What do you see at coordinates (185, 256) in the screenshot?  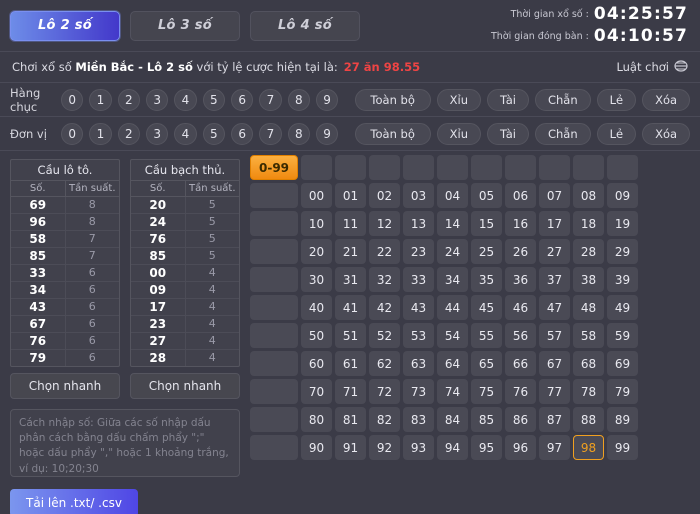 I see `table-row: 85 5` at bounding box center [185, 256].